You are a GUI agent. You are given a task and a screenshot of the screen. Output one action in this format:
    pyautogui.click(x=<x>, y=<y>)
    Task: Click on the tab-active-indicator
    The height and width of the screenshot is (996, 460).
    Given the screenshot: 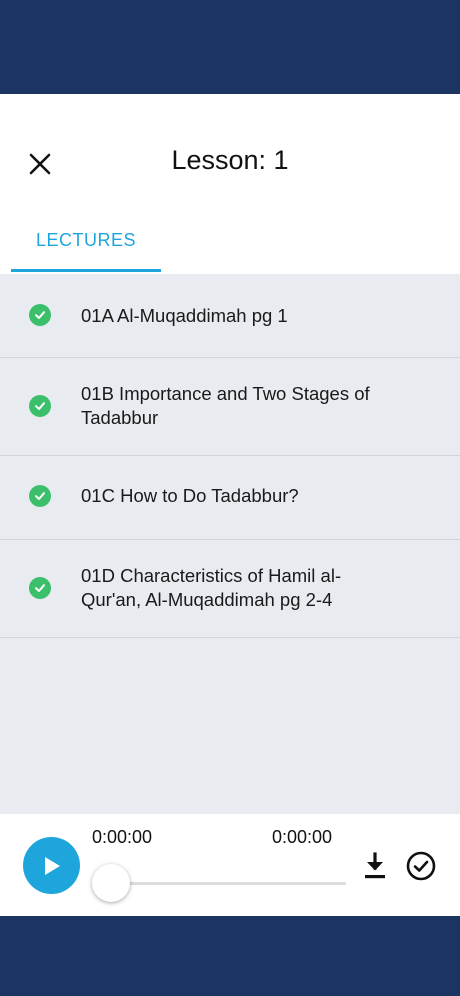 What is the action you would take?
    pyautogui.click(x=86, y=270)
    